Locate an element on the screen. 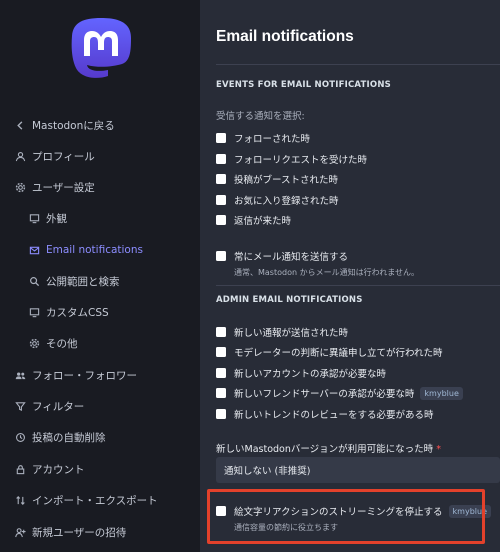 The height and width of the screenshot is (552, 500). sidebar-item-label: ユーザー設定 is located at coordinates (63, 187).